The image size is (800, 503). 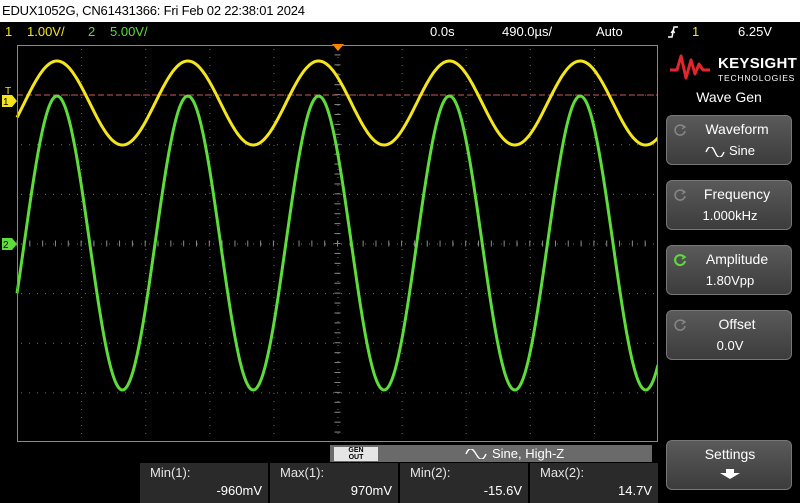 What do you see at coordinates (729, 97) in the screenshot?
I see `menu-title: Wave Gen` at bounding box center [729, 97].